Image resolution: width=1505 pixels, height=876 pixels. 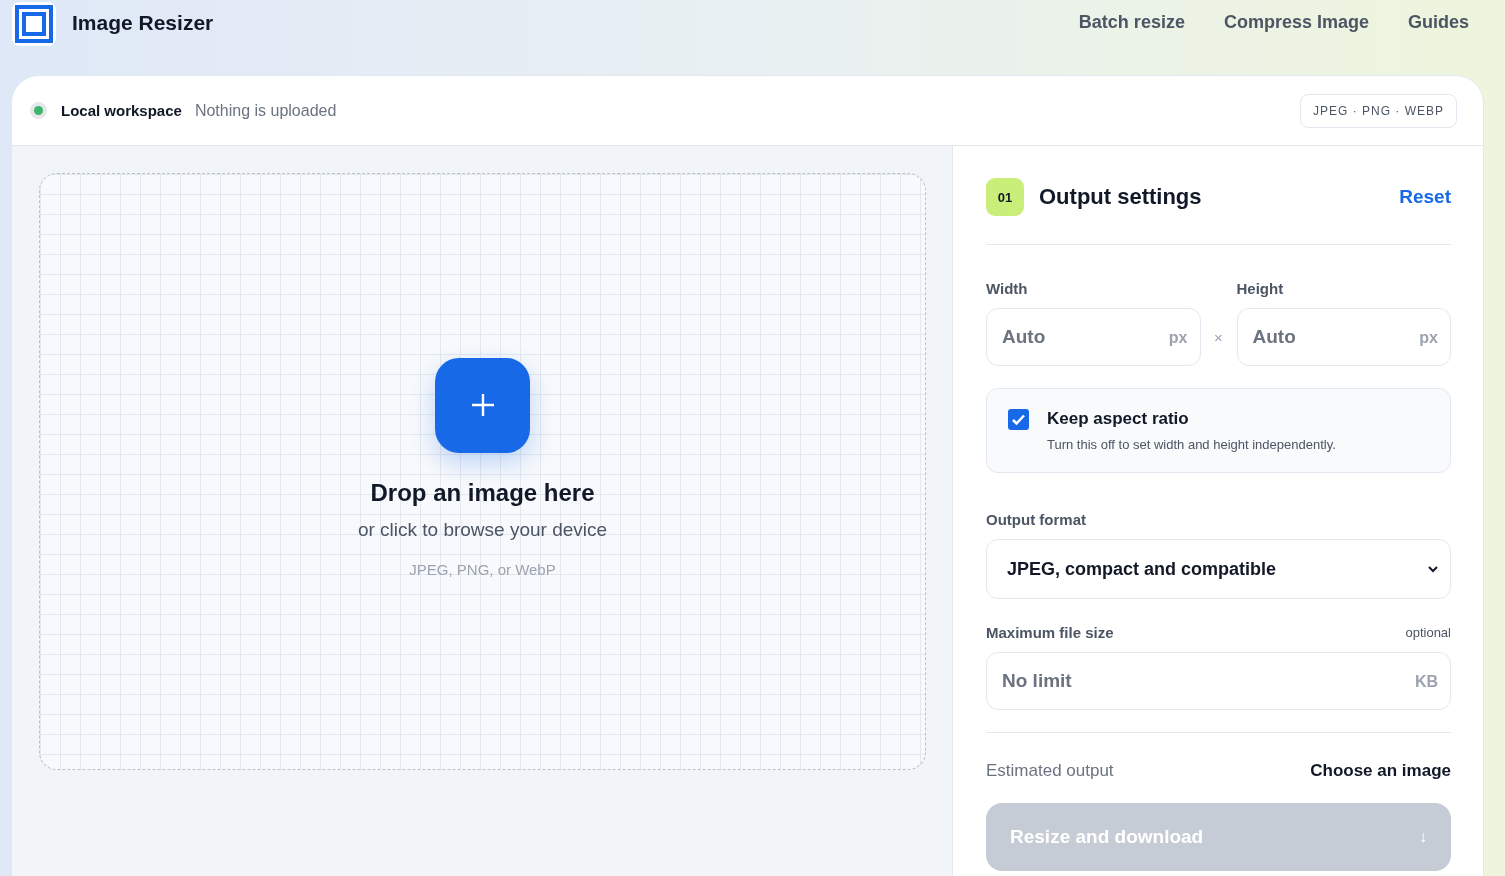 What do you see at coordinates (143, 22) in the screenshot?
I see `app-title: Image Resizer` at bounding box center [143, 22].